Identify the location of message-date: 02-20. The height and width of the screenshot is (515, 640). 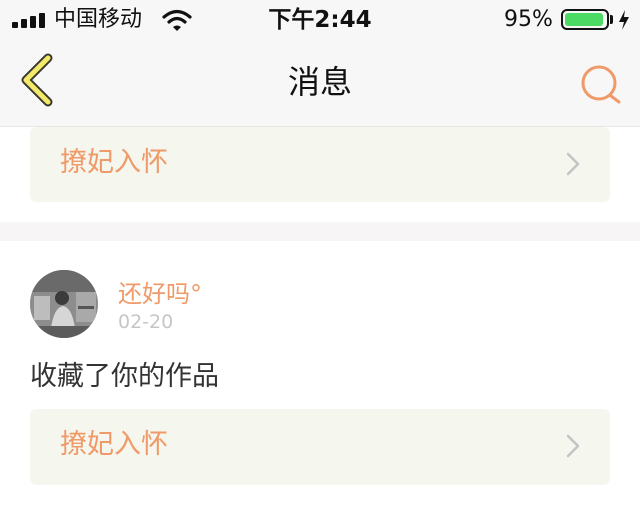
(146, 322).